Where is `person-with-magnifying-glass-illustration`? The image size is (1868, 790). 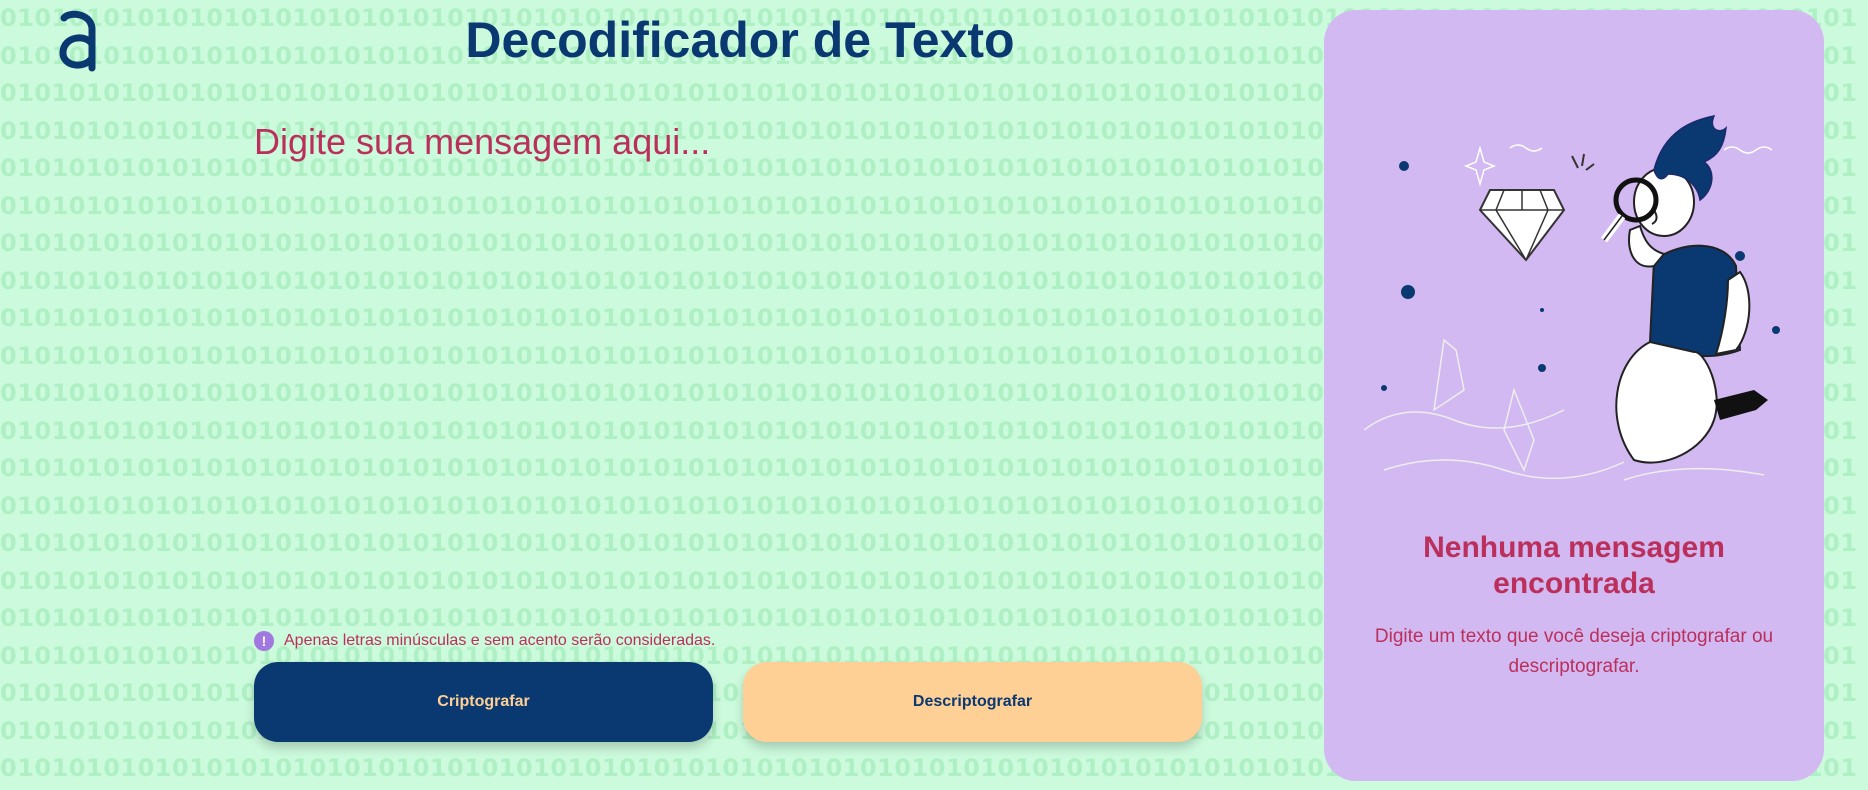
person-with-magnifying-glass-illustration is located at coordinates (1573, 290).